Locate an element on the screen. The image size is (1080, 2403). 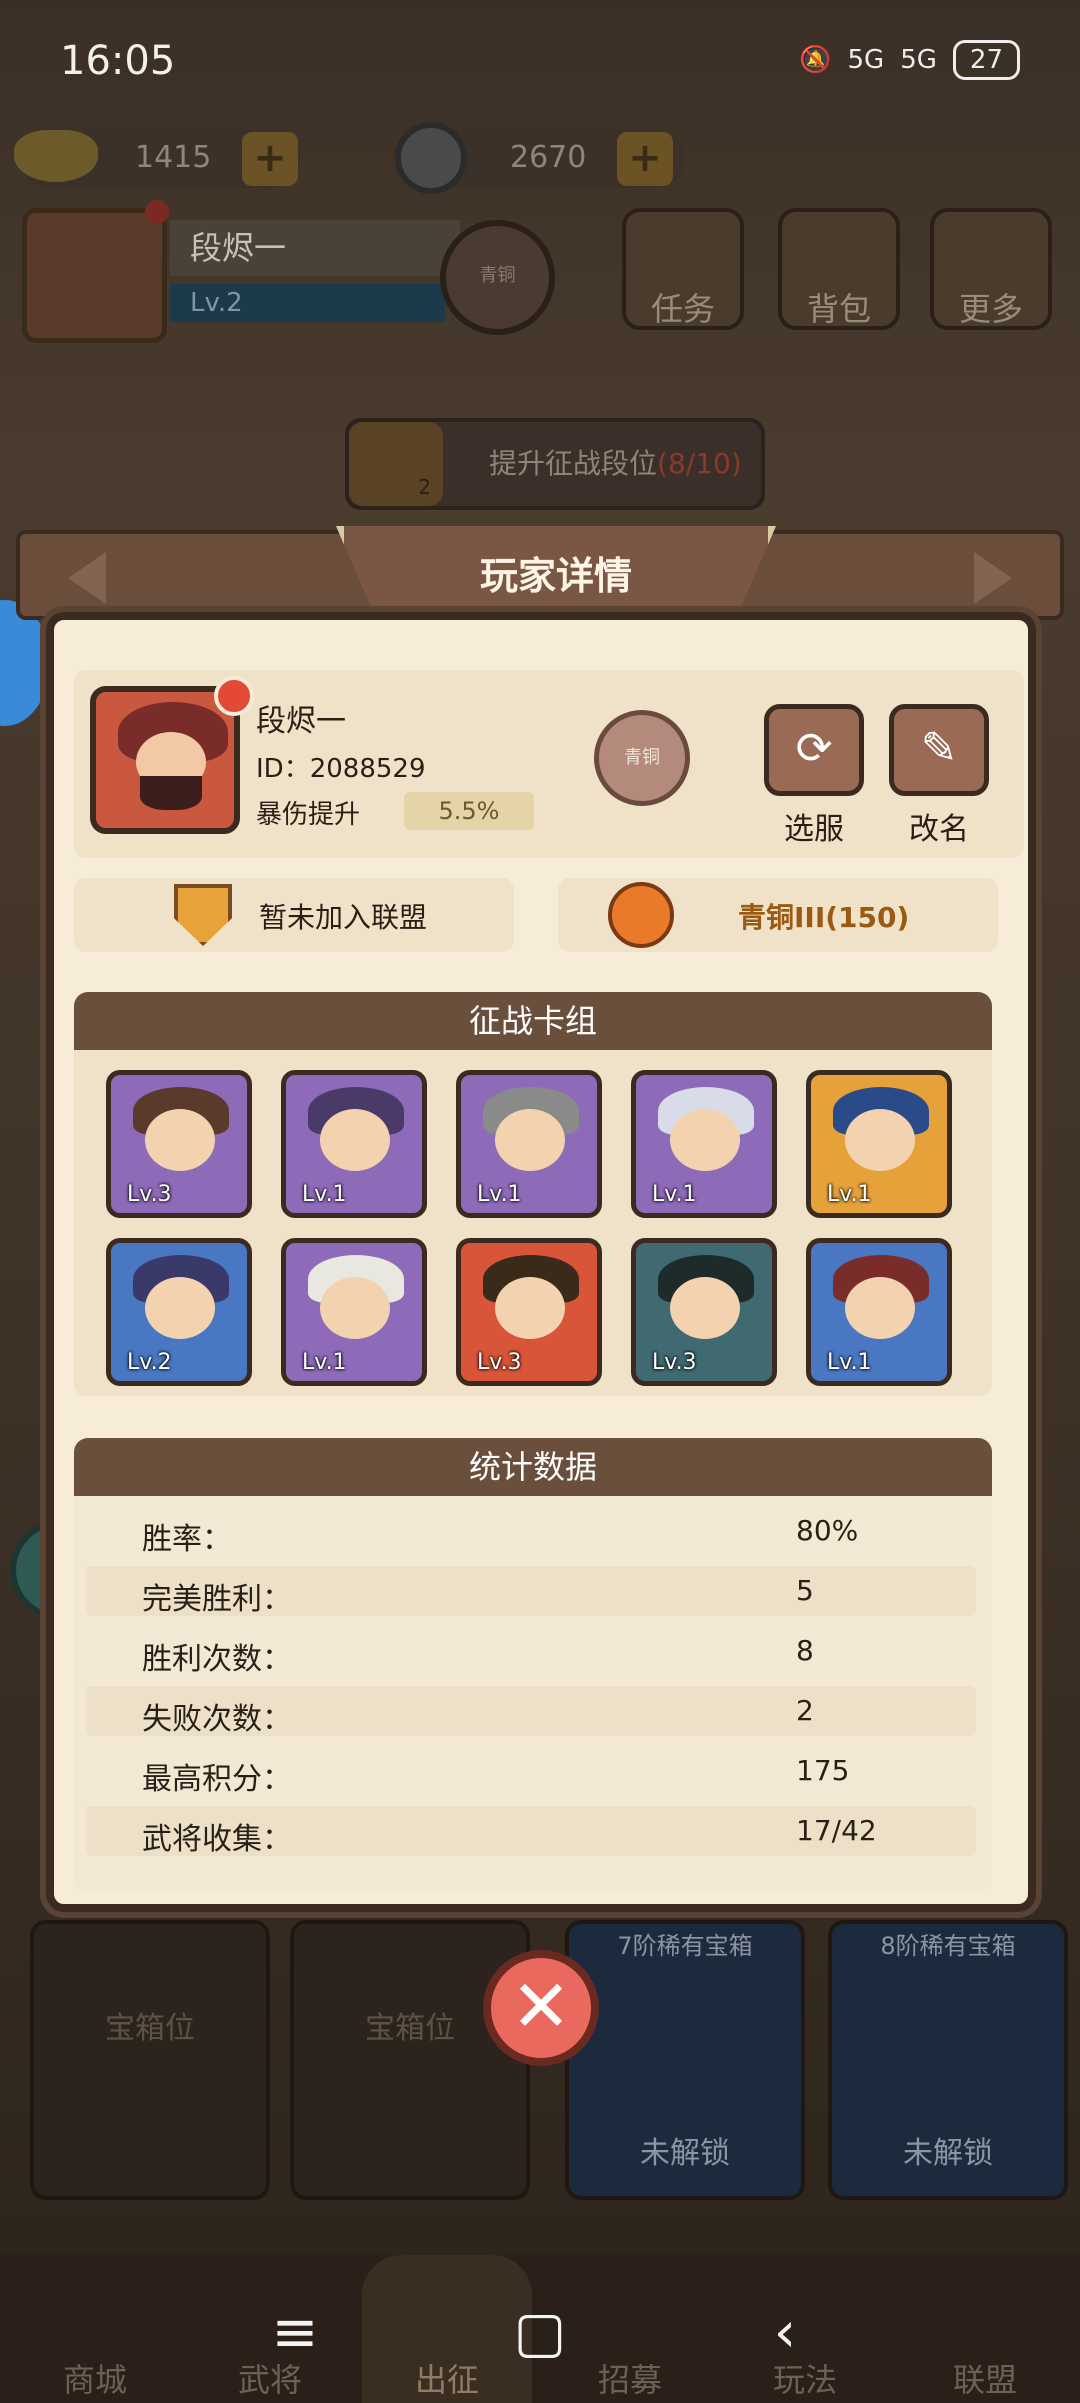
stat-label: 胜率： is located at coordinates (187, 1539).